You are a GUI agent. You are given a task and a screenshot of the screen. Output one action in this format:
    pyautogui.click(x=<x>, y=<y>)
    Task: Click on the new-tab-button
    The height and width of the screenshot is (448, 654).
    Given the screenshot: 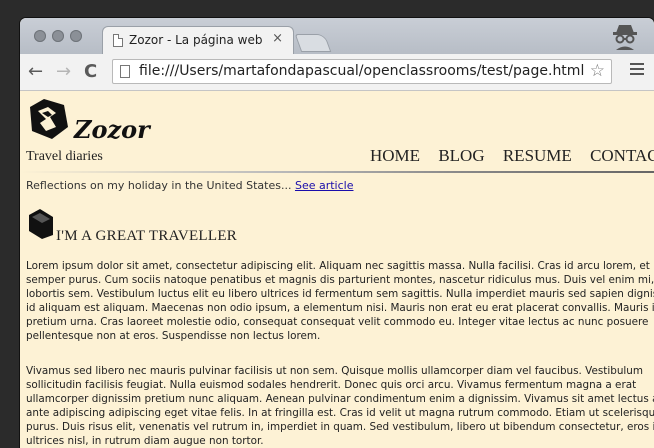 What is the action you would take?
    pyautogui.click(x=313, y=43)
    